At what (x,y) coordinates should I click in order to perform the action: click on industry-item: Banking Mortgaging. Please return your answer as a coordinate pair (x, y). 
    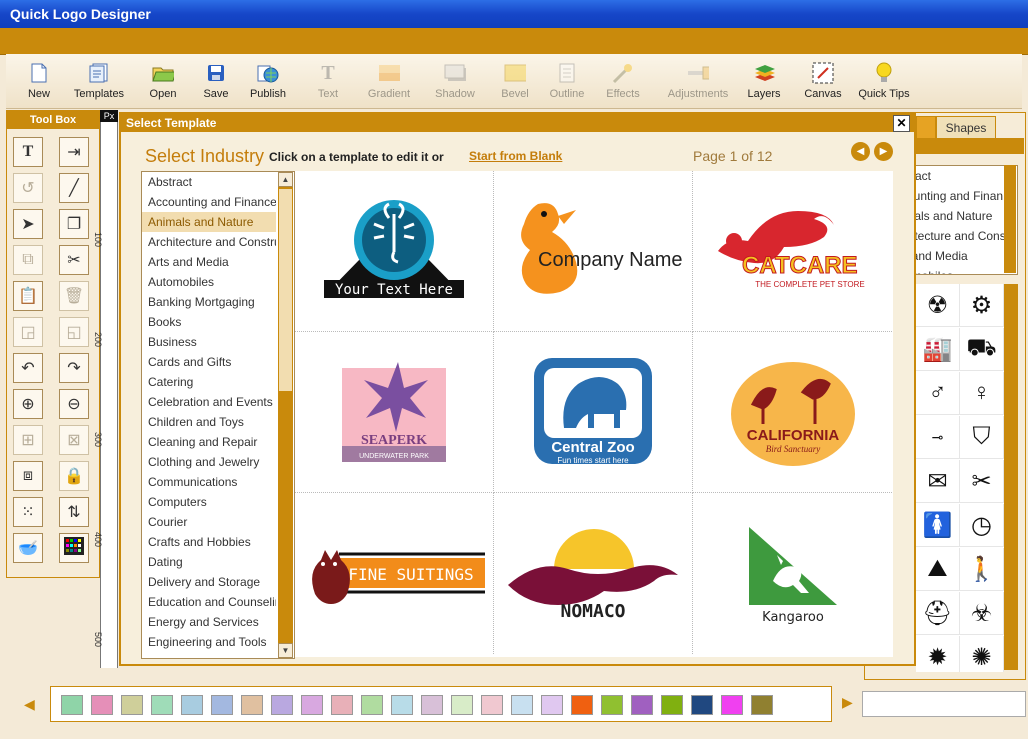
    Looking at the image, I should click on (209, 302).